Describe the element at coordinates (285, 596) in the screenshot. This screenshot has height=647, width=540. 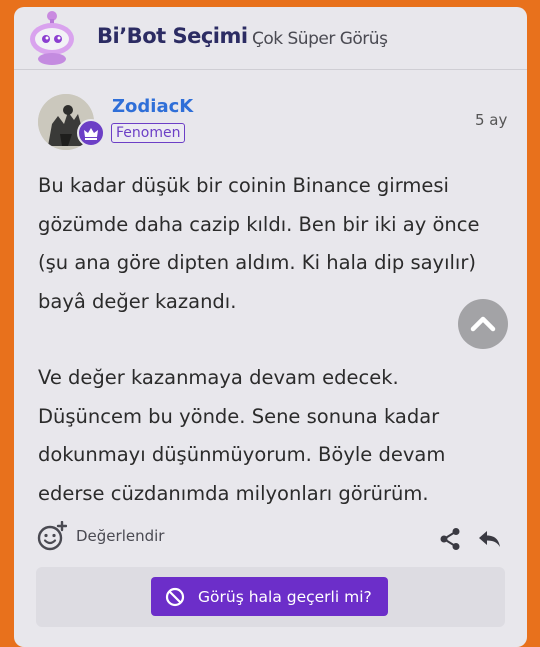
I see `opinion-button-label: Görüş hala geçerli mi?` at that location.